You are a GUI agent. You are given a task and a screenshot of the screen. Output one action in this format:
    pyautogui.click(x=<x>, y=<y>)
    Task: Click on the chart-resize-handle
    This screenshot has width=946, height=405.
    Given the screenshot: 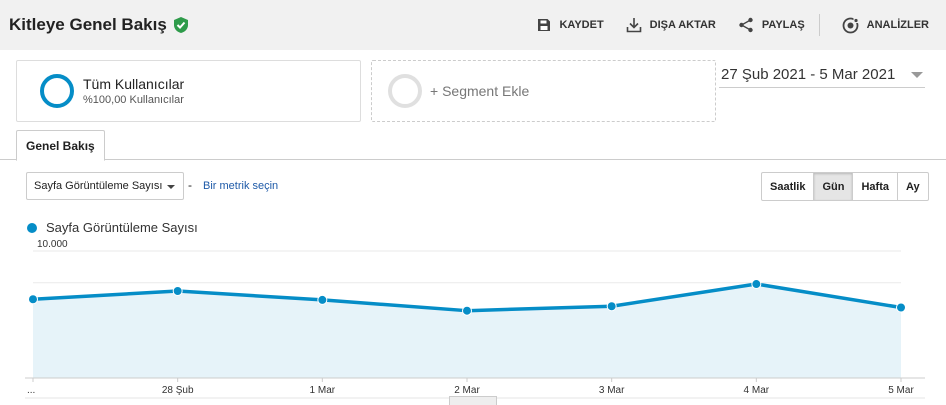 What is the action you would take?
    pyautogui.click(x=473, y=400)
    